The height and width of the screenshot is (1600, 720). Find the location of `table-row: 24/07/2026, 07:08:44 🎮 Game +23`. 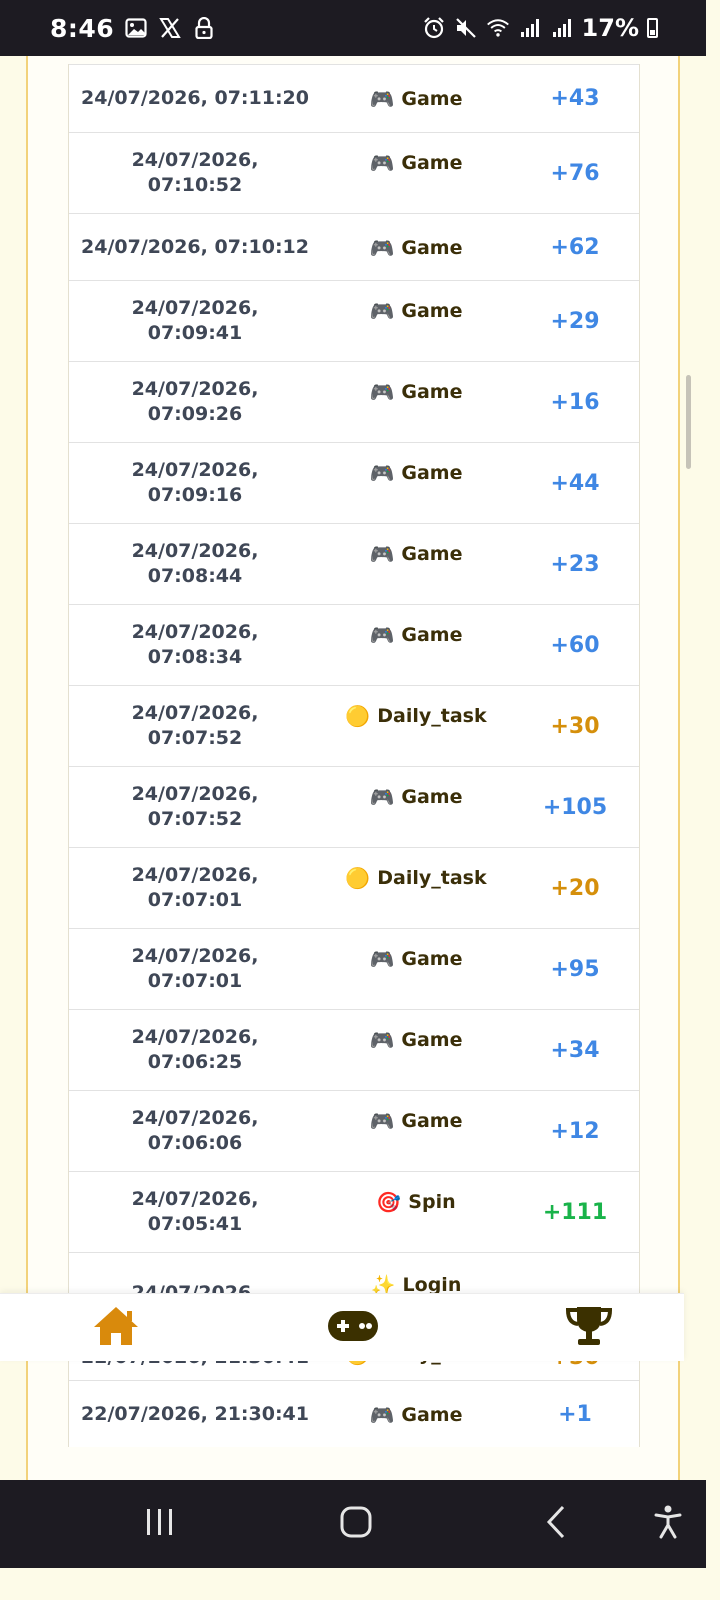

table-row: 24/07/2026, 07:08:44 🎮 Game +23 is located at coordinates (354, 563).